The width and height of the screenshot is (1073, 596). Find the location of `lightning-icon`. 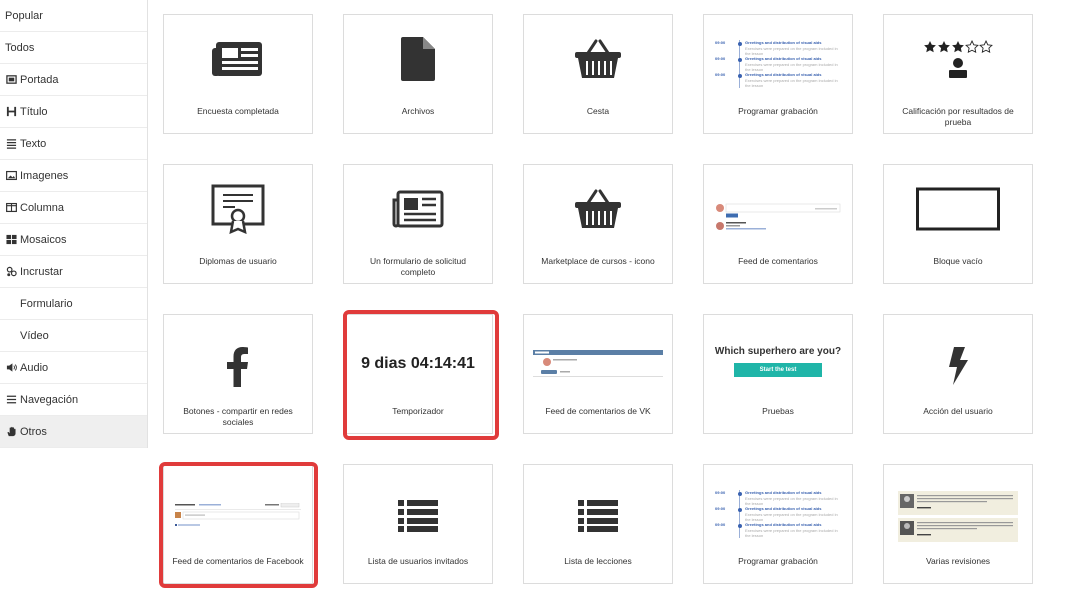

lightning-icon is located at coordinates (958, 366).